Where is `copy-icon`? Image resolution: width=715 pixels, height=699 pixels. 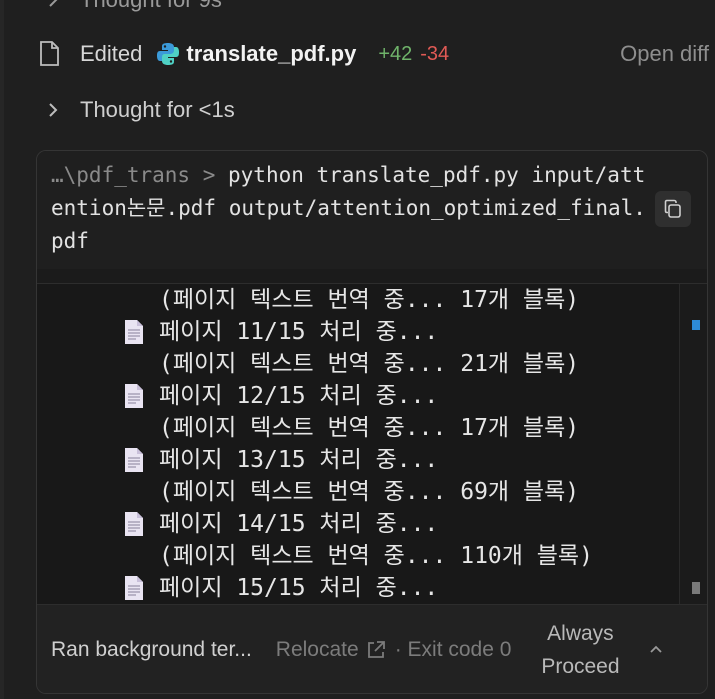 copy-icon is located at coordinates (672, 208).